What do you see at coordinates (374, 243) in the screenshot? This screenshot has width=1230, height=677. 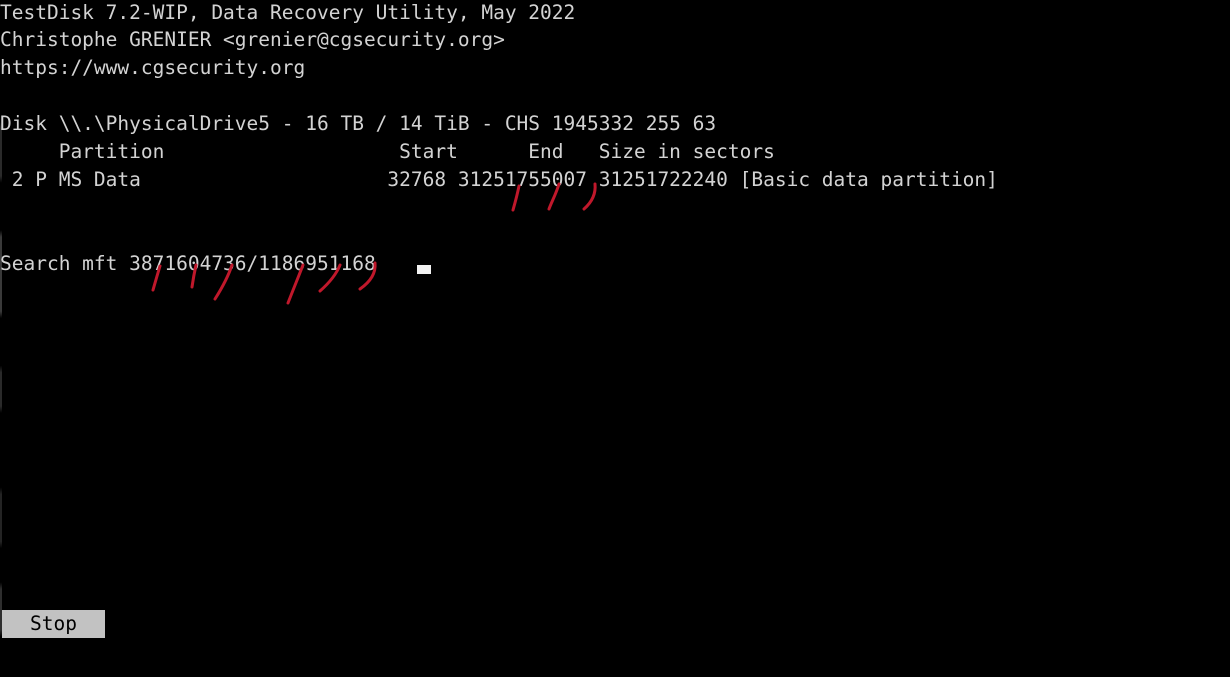 I see `red-annotation-overlay` at bounding box center [374, 243].